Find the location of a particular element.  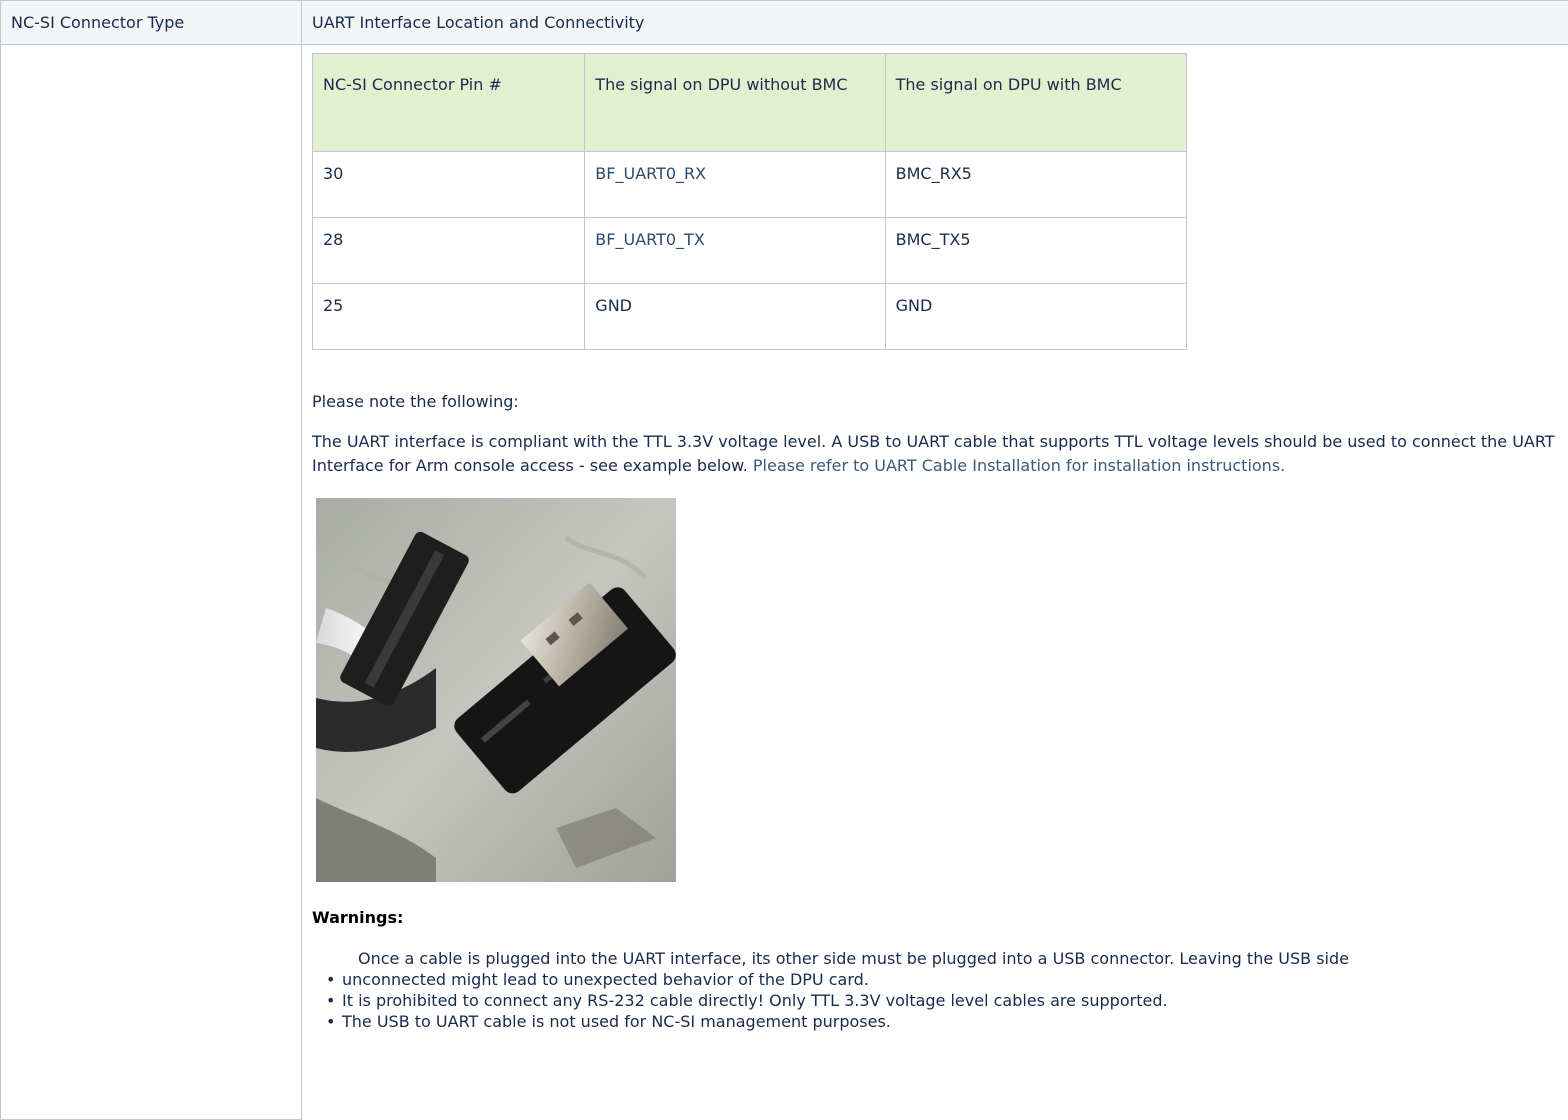

signal-without-bmc: GND is located at coordinates (735, 317).